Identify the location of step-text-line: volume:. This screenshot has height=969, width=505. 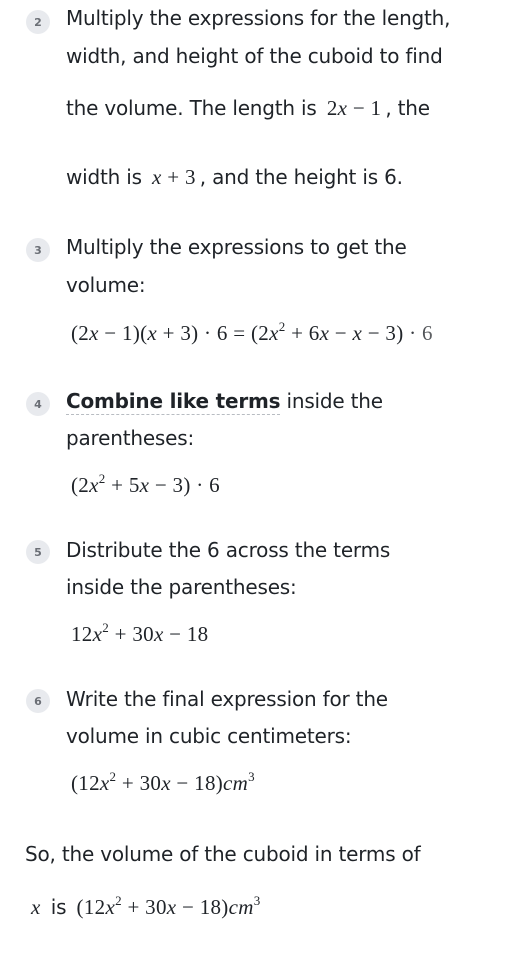
(106, 285).